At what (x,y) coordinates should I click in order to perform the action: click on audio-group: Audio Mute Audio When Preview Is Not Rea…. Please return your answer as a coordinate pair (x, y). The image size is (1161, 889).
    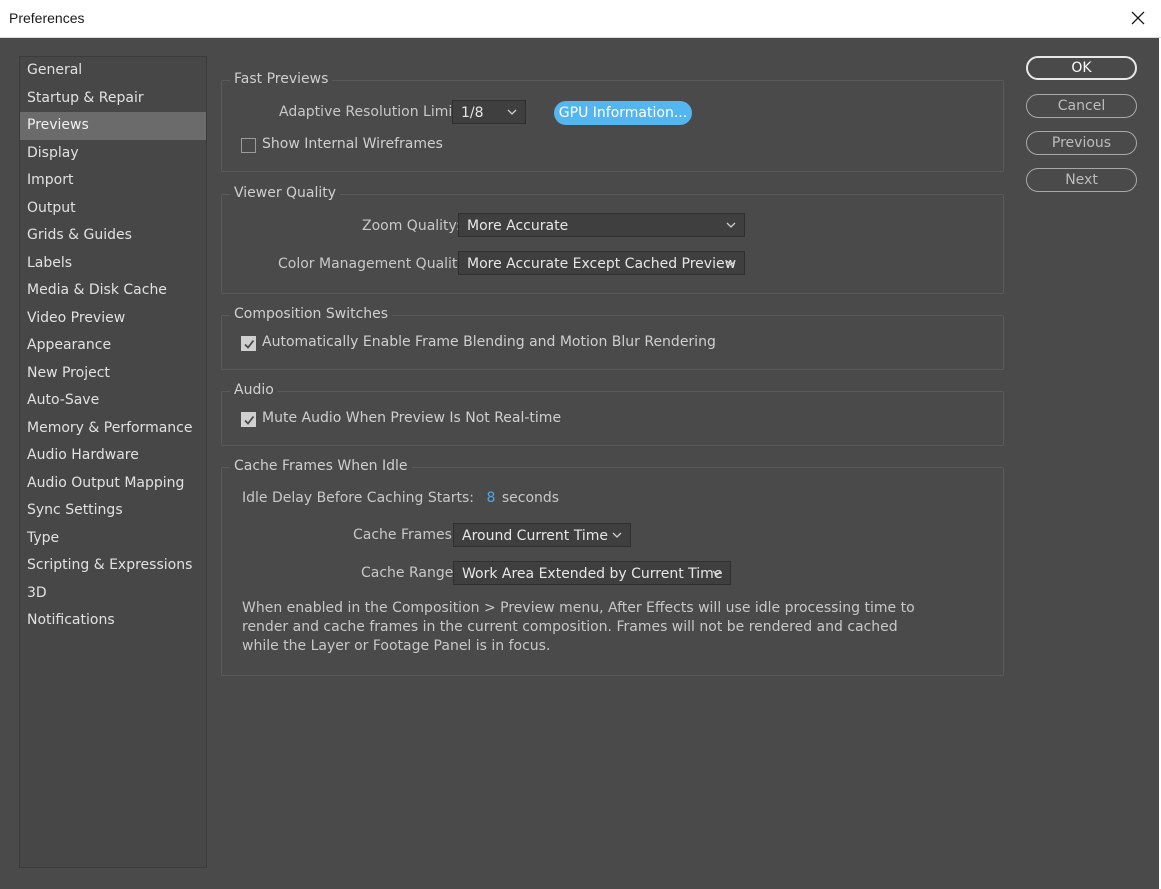
    Looking at the image, I should click on (612, 414).